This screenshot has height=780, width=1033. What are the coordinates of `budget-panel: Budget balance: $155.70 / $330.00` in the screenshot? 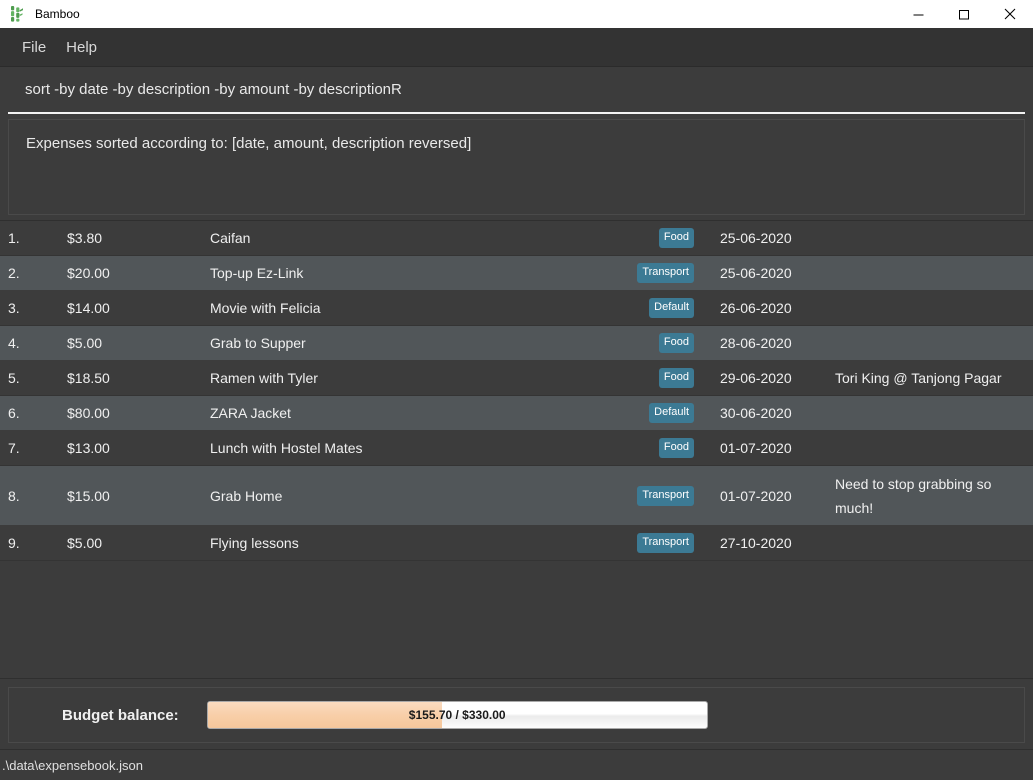 It's located at (516, 715).